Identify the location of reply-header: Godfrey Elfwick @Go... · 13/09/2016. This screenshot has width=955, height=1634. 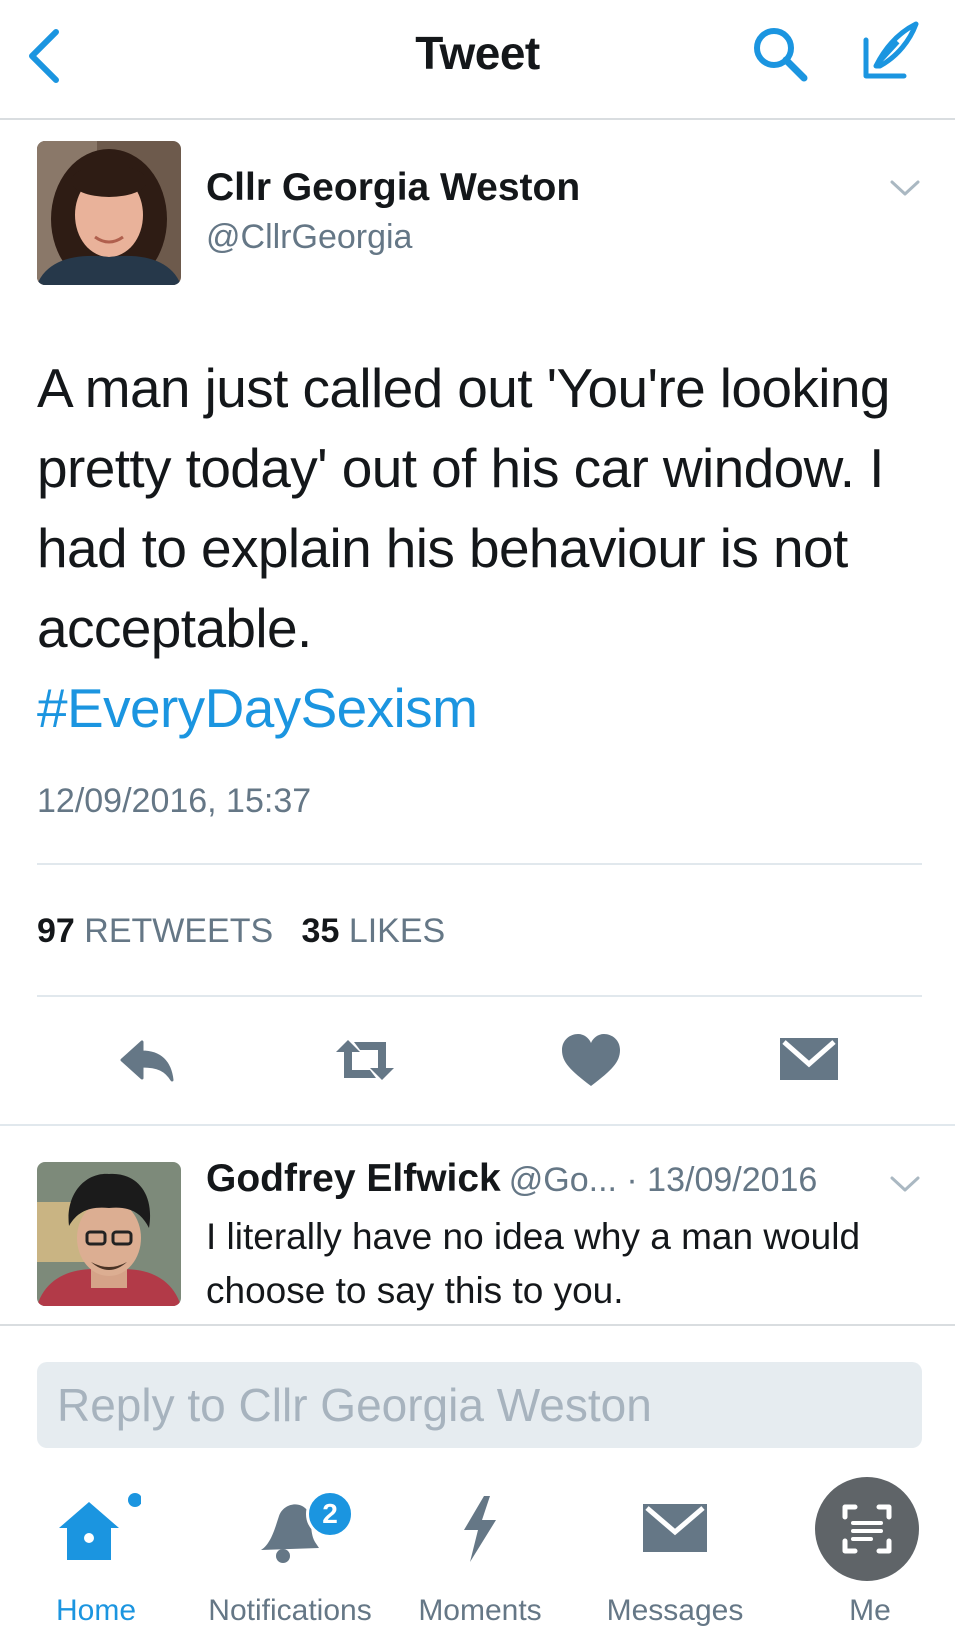
(511, 1179).